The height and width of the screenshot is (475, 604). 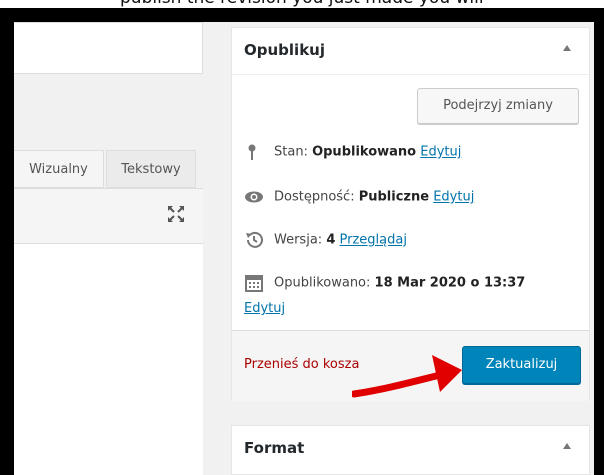 I want to click on published-date-row: Opublikowano: 18 Mar 2020 o 13:37, so click(x=384, y=283).